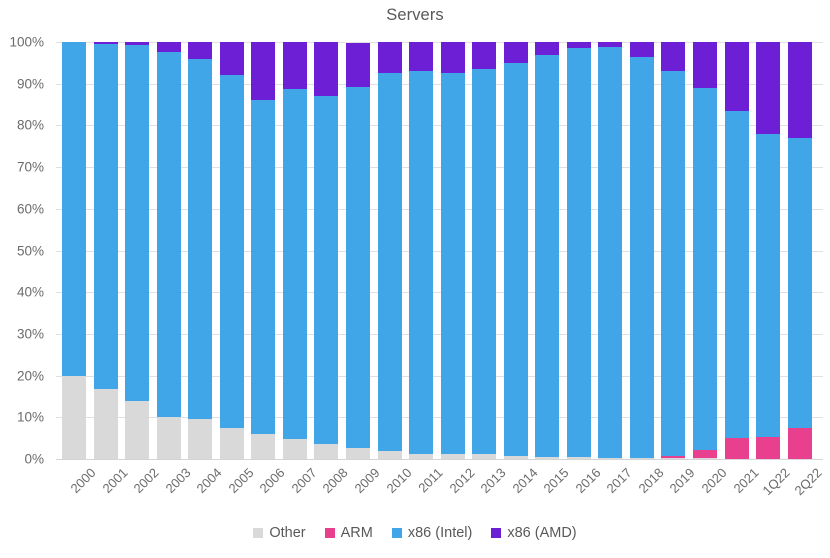 This screenshot has width=830, height=558. I want to click on bar-2015, so click(547, 250).